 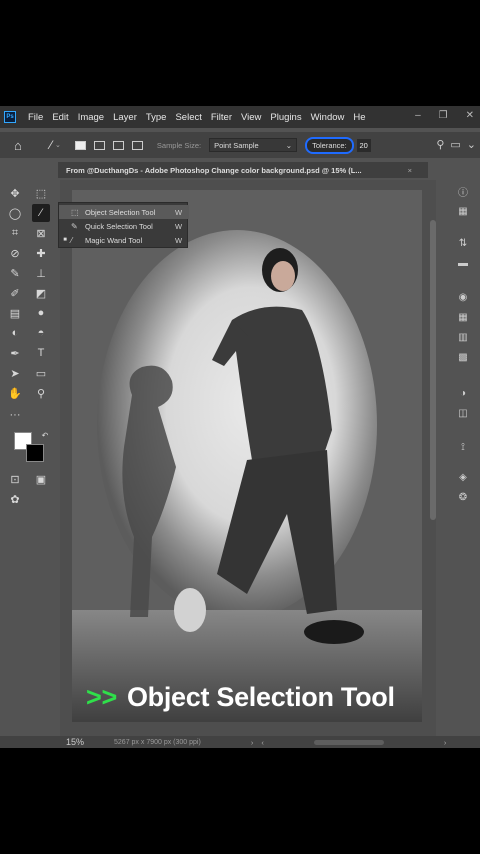 I want to click on add-selection-icon, so click(x=99, y=145).